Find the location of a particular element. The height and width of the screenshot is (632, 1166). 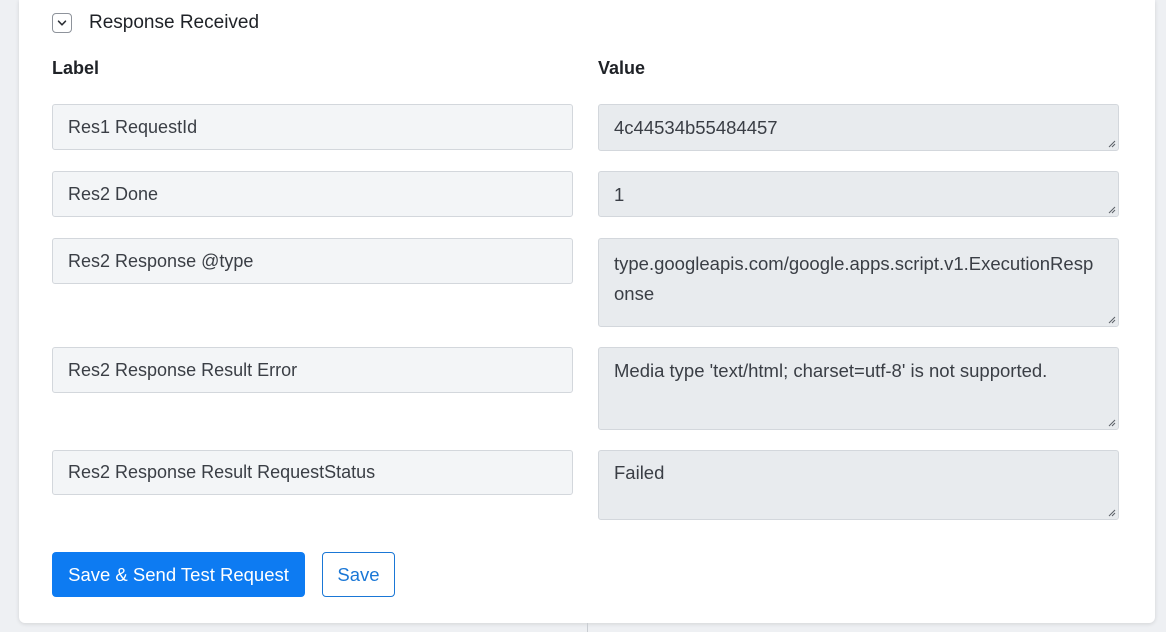

label-field: Res2 Response Result Error is located at coordinates (312, 370).